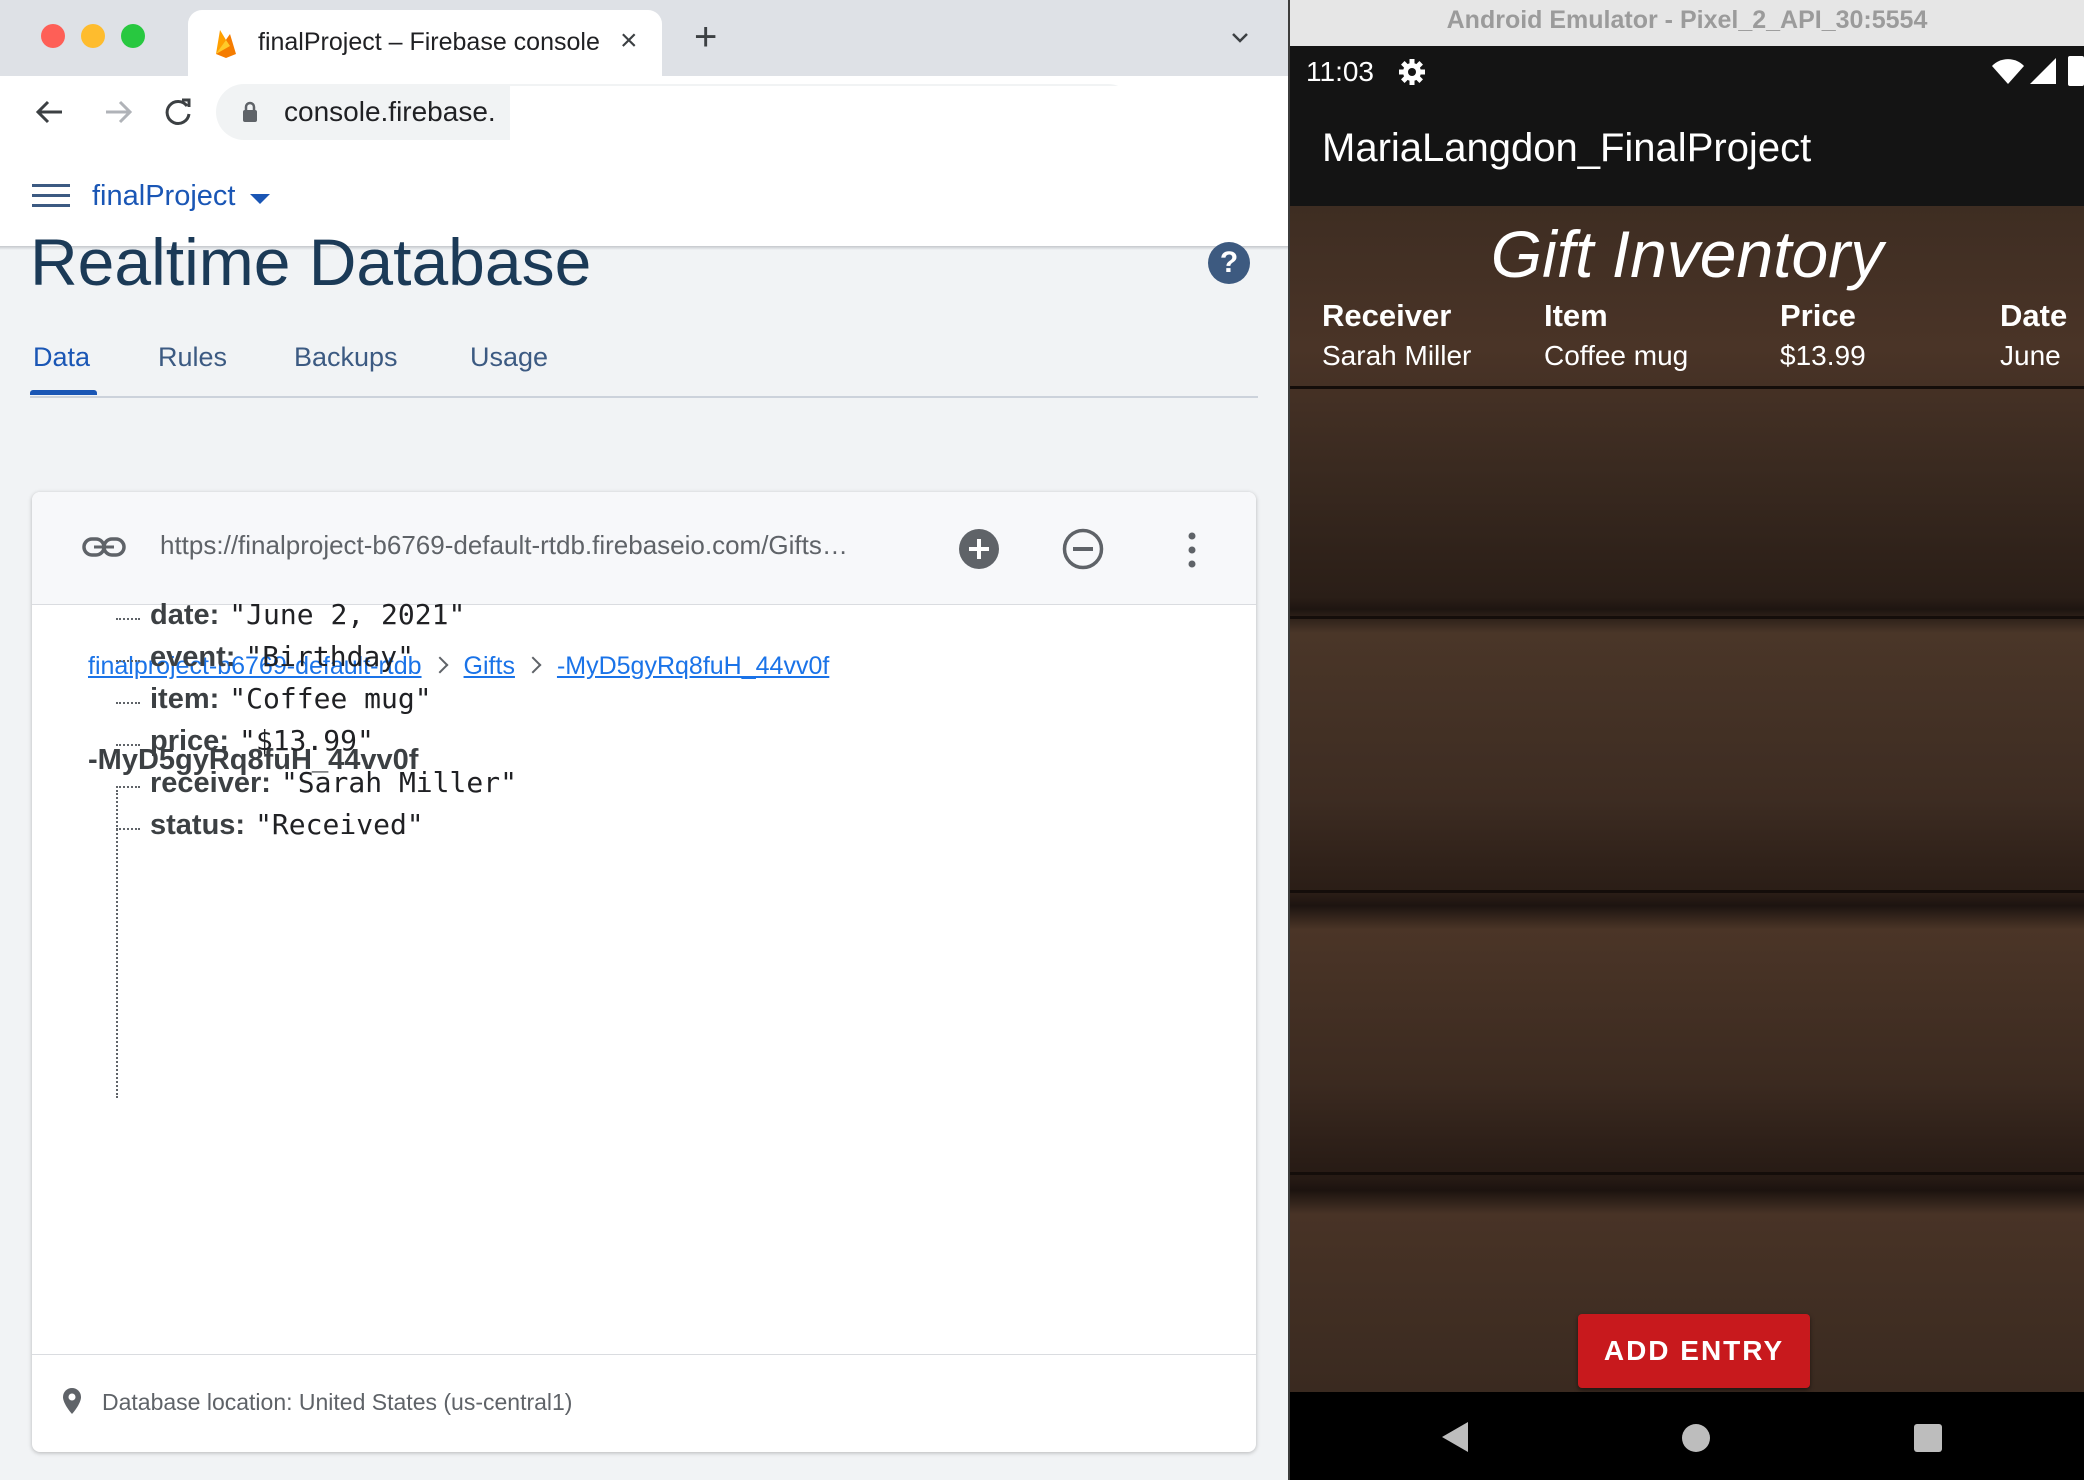 This screenshot has width=2084, height=1480. Describe the element at coordinates (398, 782) in the screenshot. I see `field-value: "Sarah Miller"` at that location.